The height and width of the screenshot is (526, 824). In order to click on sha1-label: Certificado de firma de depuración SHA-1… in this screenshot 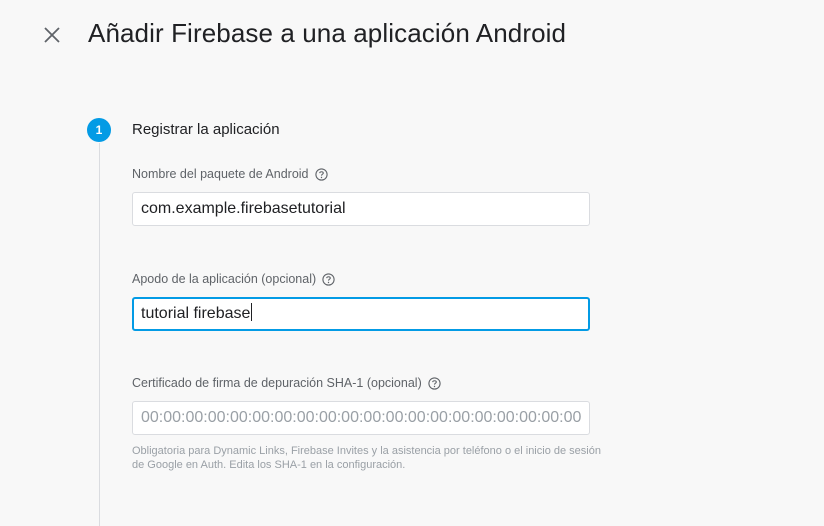, I will do `click(286, 383)`.